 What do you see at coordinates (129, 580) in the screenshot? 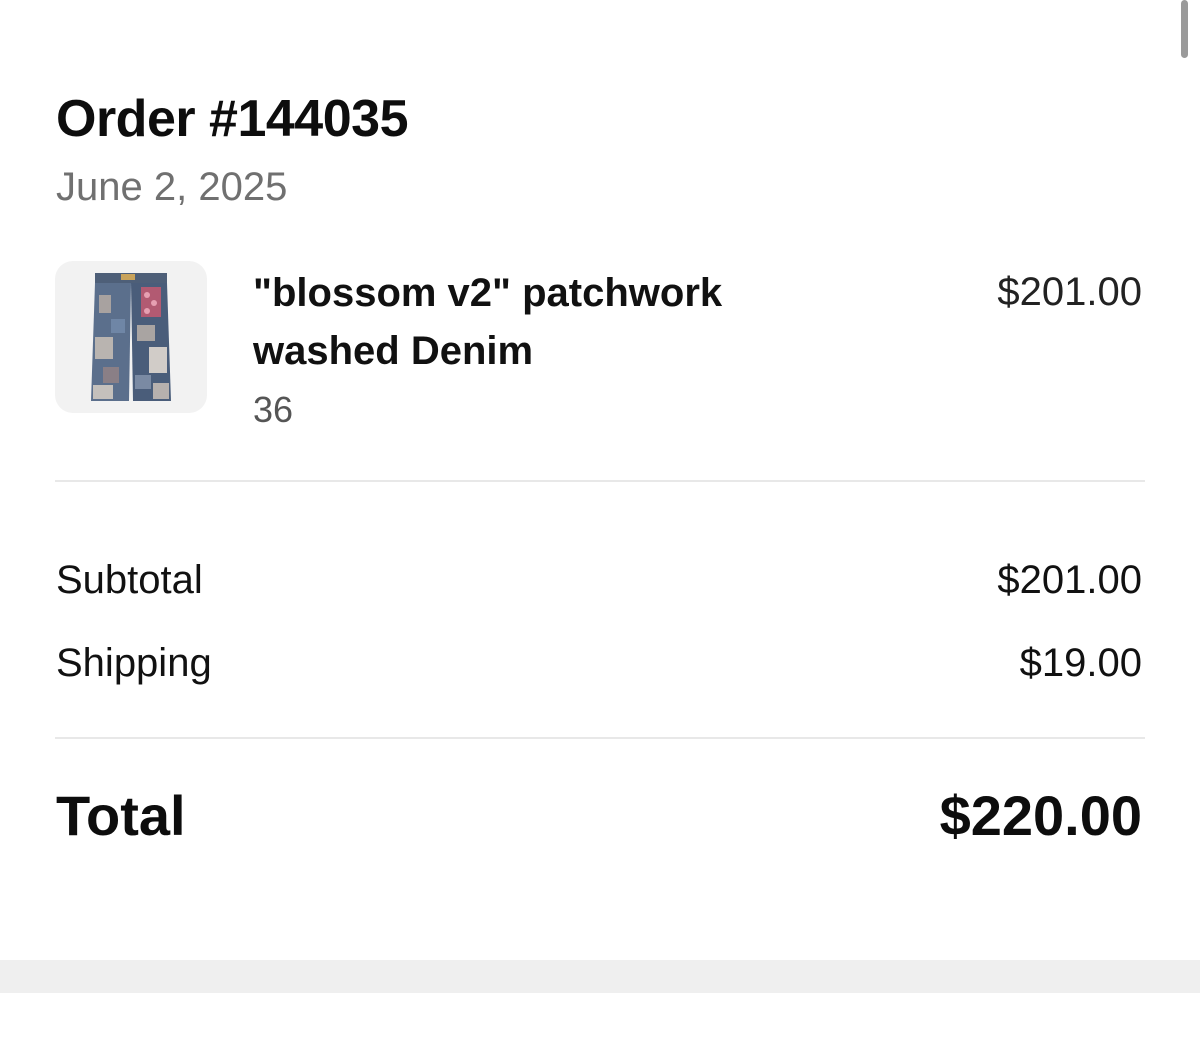
I see `subtotal-label: Subtotal` at bounding box center [129, 580].